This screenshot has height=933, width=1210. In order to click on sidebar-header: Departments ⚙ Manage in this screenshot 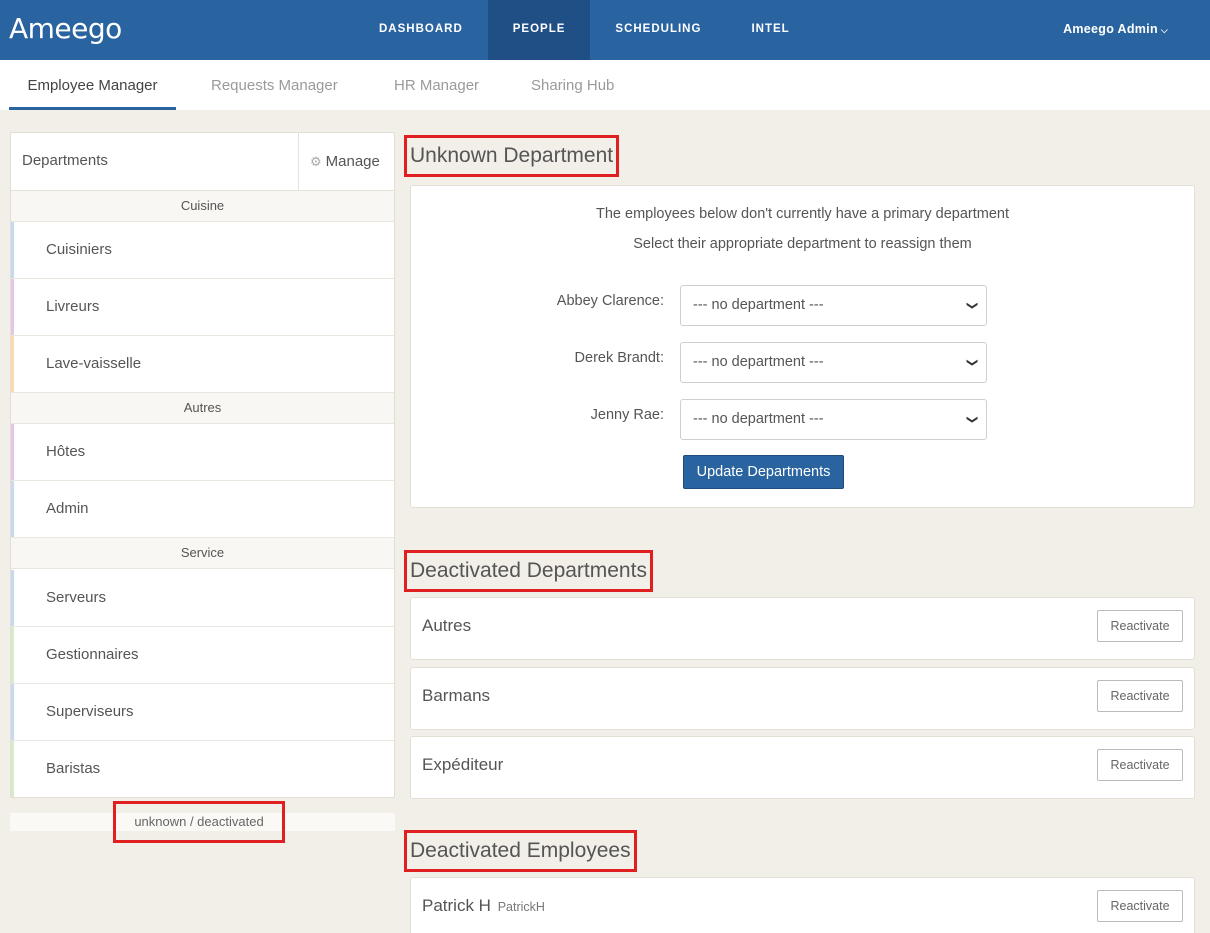, I will do `click(202, 162)`.